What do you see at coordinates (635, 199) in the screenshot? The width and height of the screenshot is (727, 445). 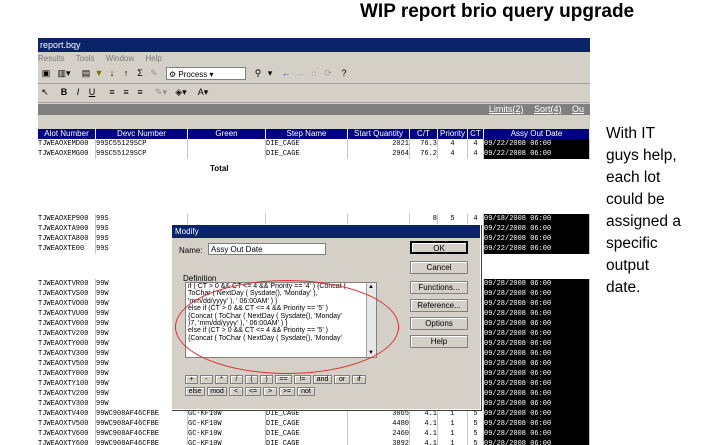 I see `side-note-line: could be` at bounding box center [635, 199].